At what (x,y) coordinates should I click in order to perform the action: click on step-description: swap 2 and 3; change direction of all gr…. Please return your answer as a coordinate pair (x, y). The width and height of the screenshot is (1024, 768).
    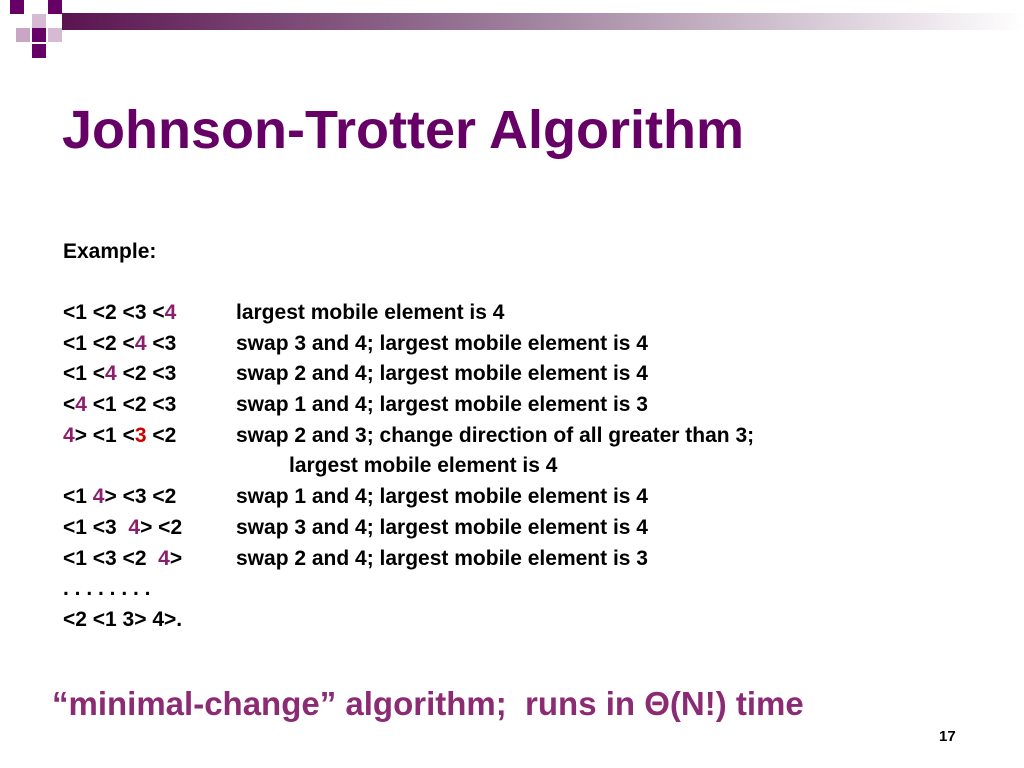
    Looking at the image, I should click on (495, 435).